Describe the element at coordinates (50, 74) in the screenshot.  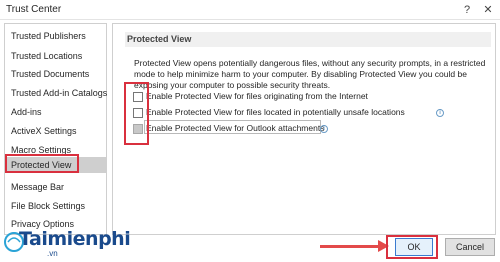
I see `sidebar-item-trusted-documents: Trusted Documents` at that location.